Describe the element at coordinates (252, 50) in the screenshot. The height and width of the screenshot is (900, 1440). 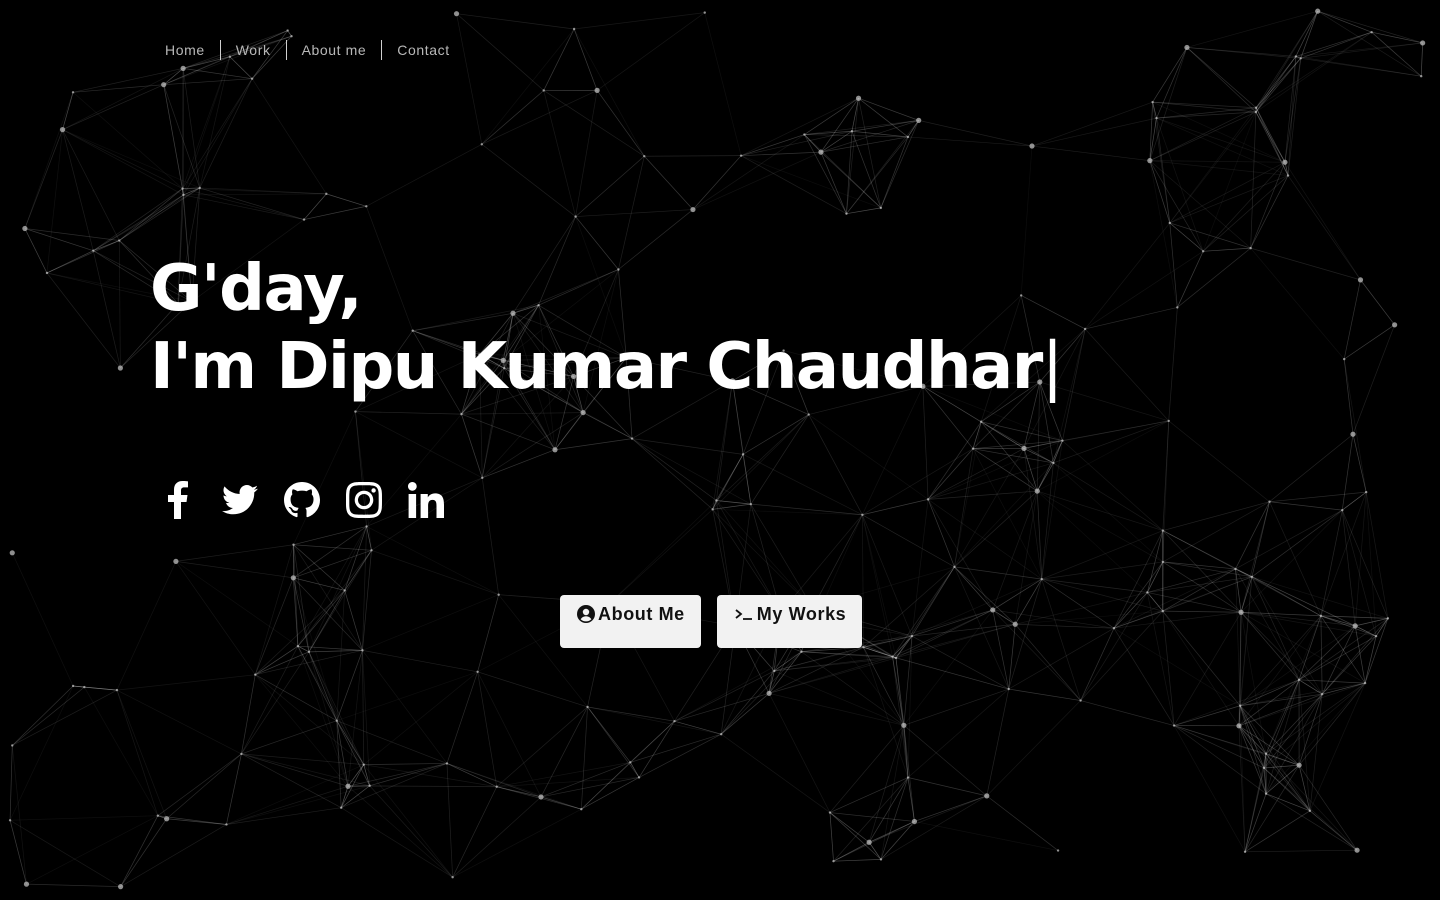
I see `nav-work-link: Work` at that location.